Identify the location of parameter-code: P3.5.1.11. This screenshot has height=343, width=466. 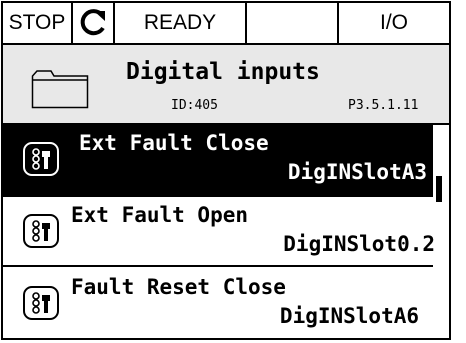
(383, 105).